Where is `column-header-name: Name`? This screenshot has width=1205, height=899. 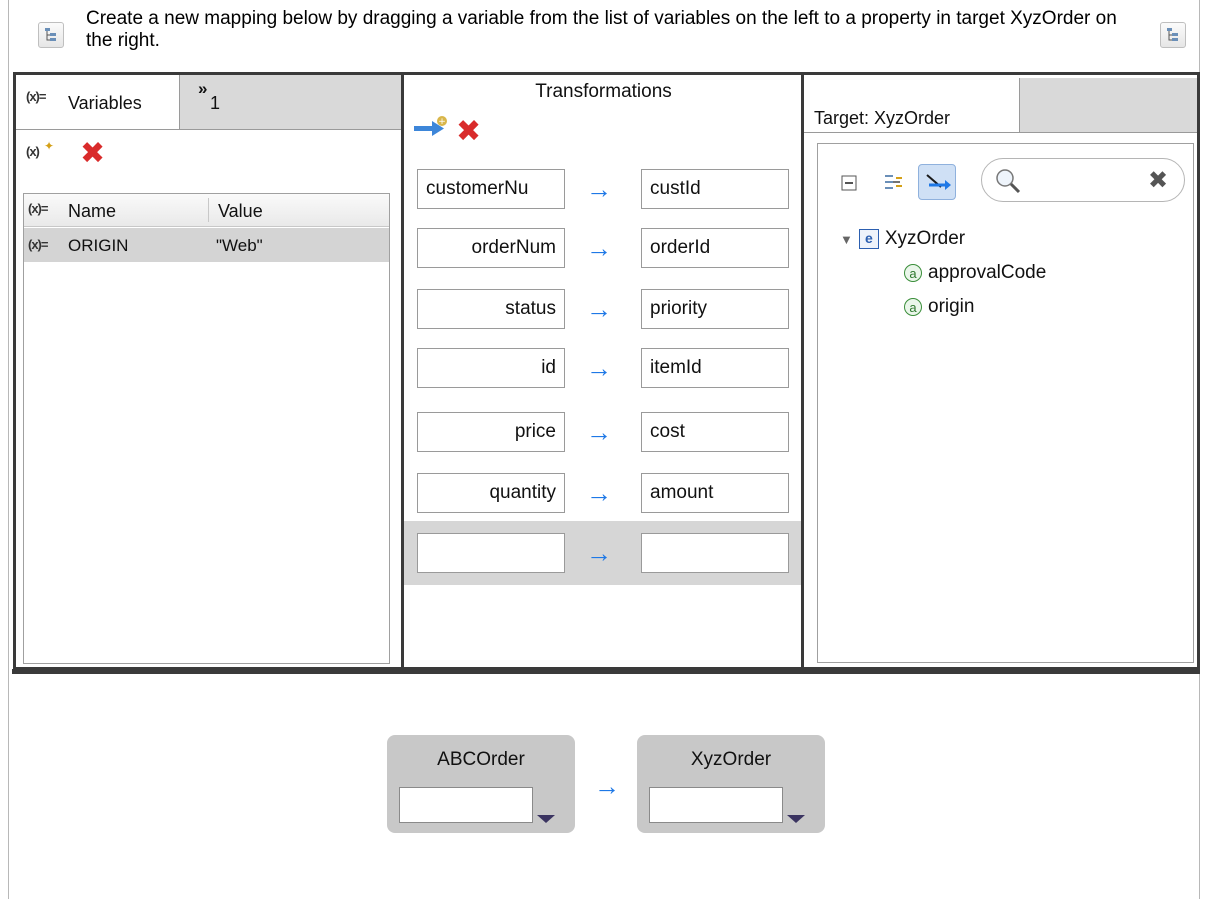 column-header-name: Name is located at coordinates (92, 211).